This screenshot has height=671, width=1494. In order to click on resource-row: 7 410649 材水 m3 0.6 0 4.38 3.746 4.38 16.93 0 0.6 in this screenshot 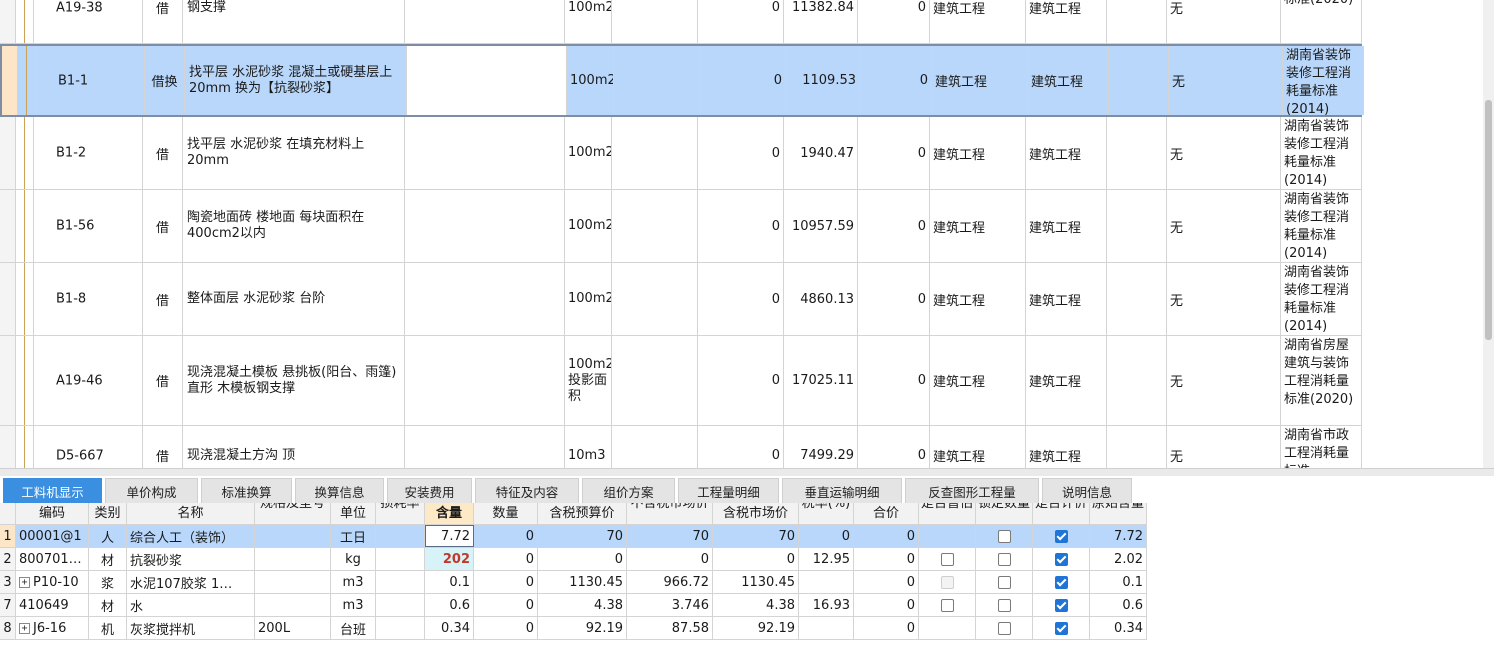, I will do `click(573, 605)`.